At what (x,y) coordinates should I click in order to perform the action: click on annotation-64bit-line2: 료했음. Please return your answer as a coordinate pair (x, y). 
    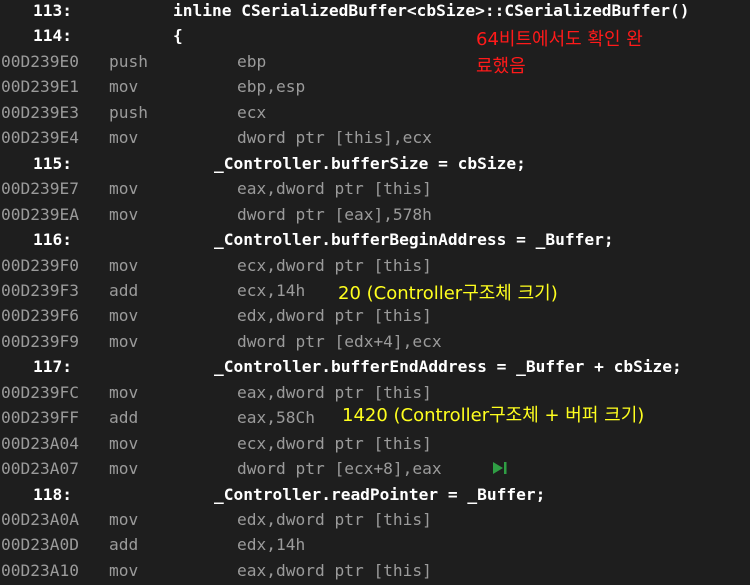
    Looking at the image, I should click on (501, 66).